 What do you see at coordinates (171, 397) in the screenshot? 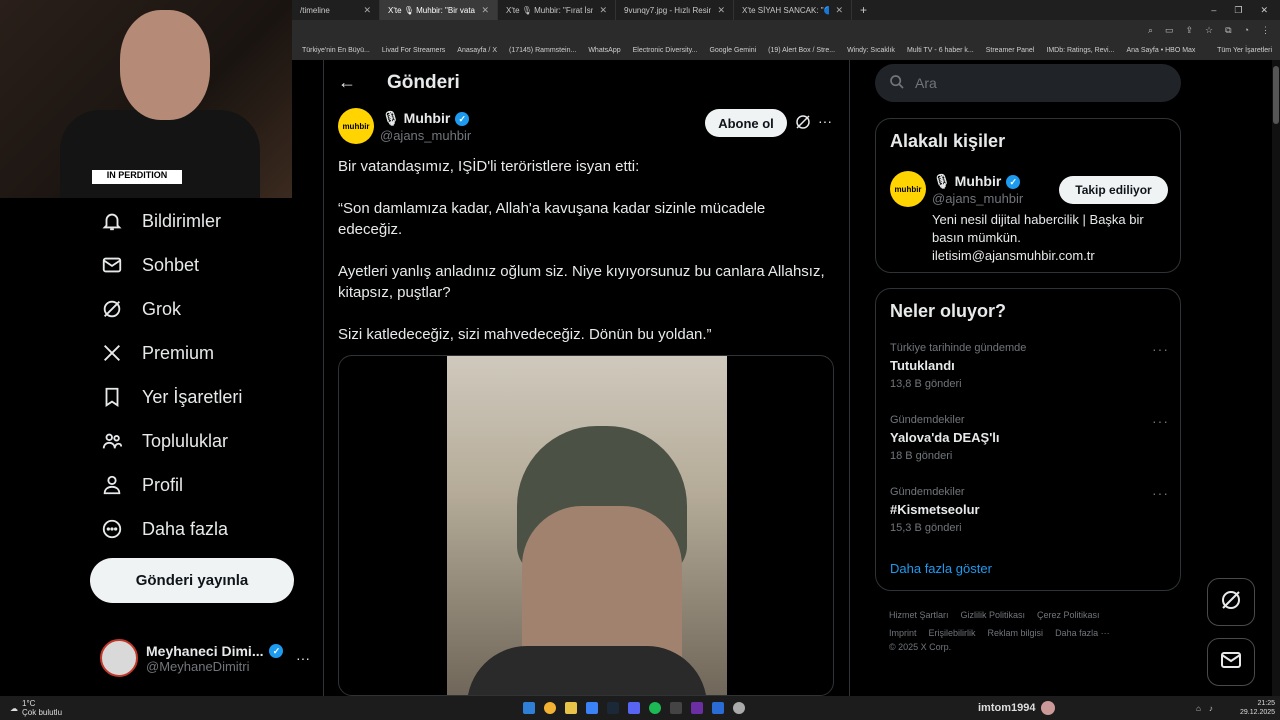
I see `nav-item-bookmarks: Yer İşaretleri` at bounding box center [171, 397].